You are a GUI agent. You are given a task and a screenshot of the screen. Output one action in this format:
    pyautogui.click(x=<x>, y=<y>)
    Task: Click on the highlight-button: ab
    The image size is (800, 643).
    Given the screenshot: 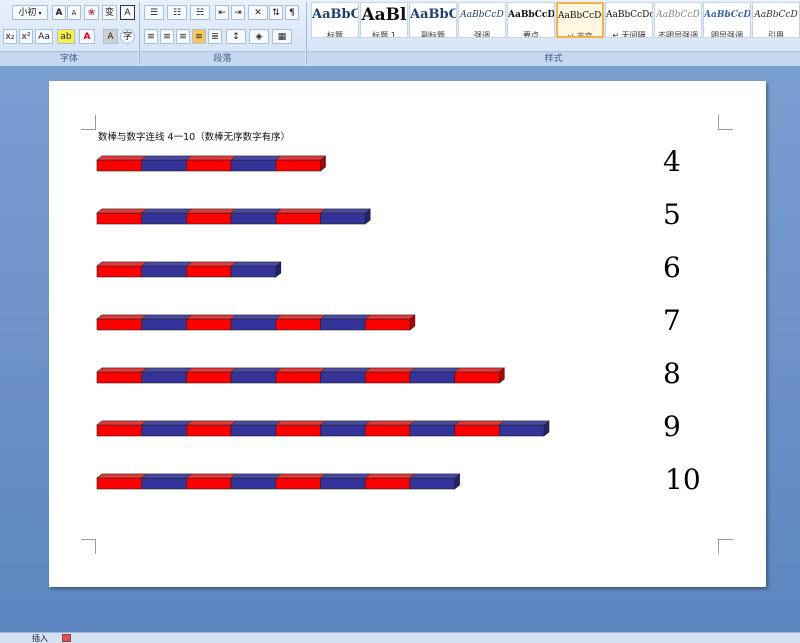 What is the action you would take?
    pyautogui.click(x=66, y=36)
    